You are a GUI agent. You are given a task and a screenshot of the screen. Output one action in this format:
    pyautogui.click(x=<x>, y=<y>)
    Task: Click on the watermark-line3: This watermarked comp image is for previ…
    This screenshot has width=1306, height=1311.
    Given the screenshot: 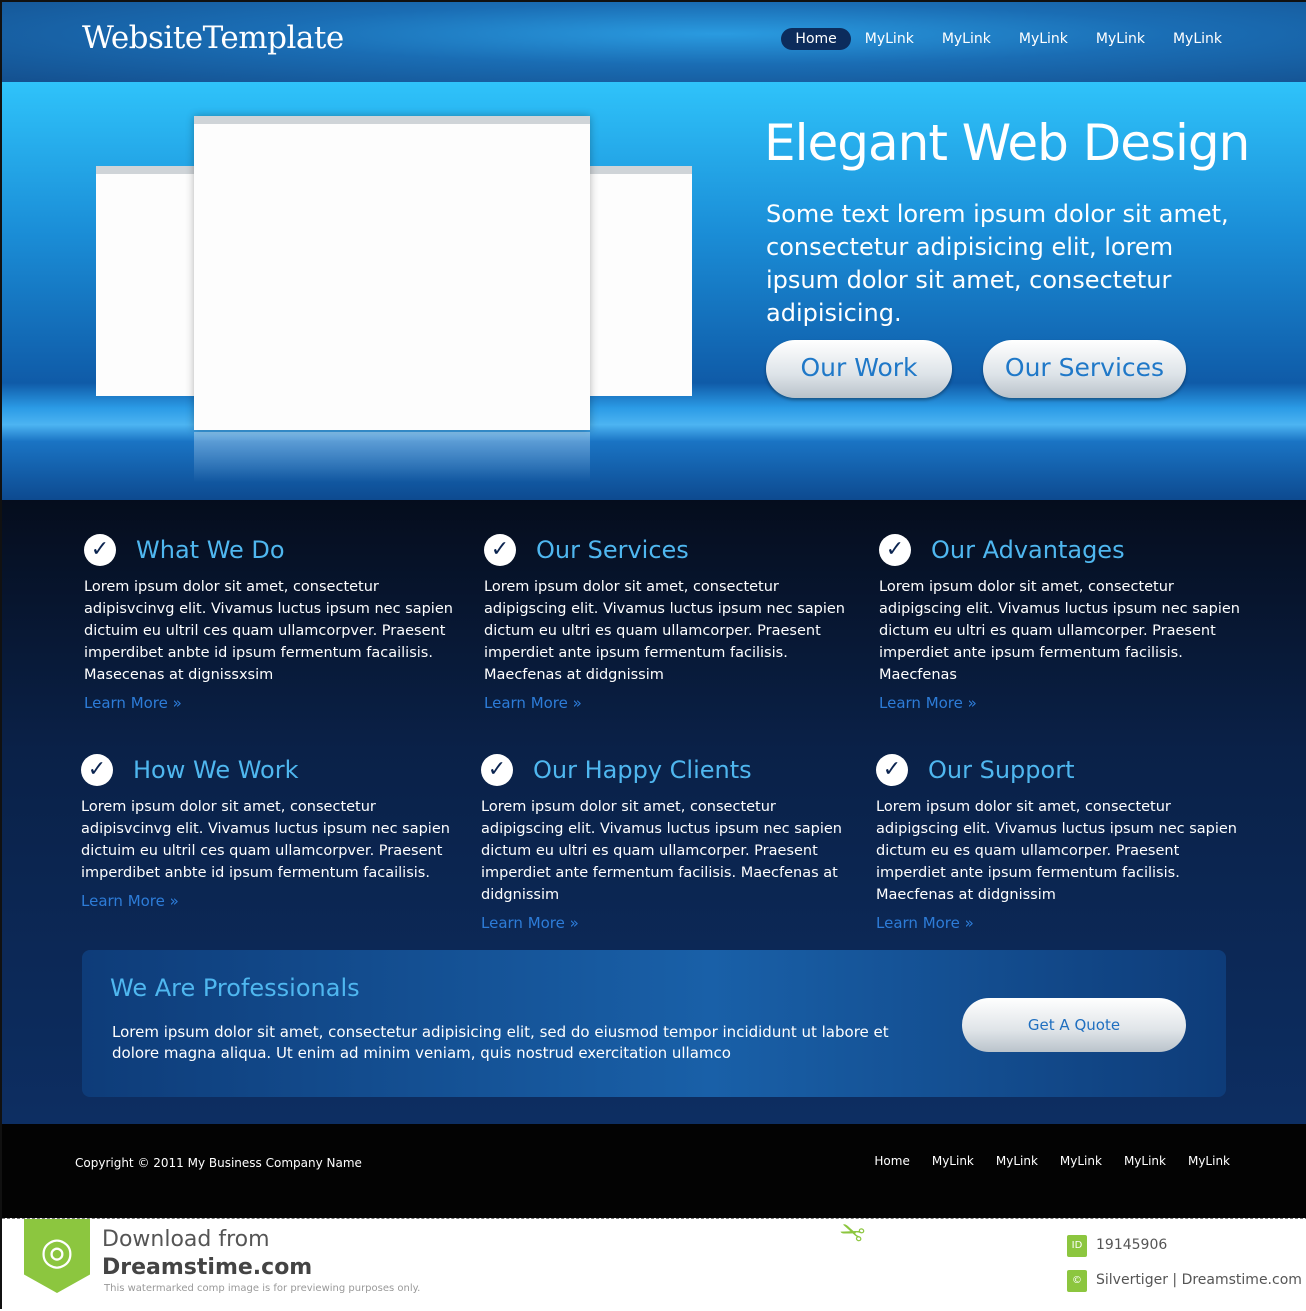 What is the action you would take?
    pyautogui.click(x=262, y=1288)
    